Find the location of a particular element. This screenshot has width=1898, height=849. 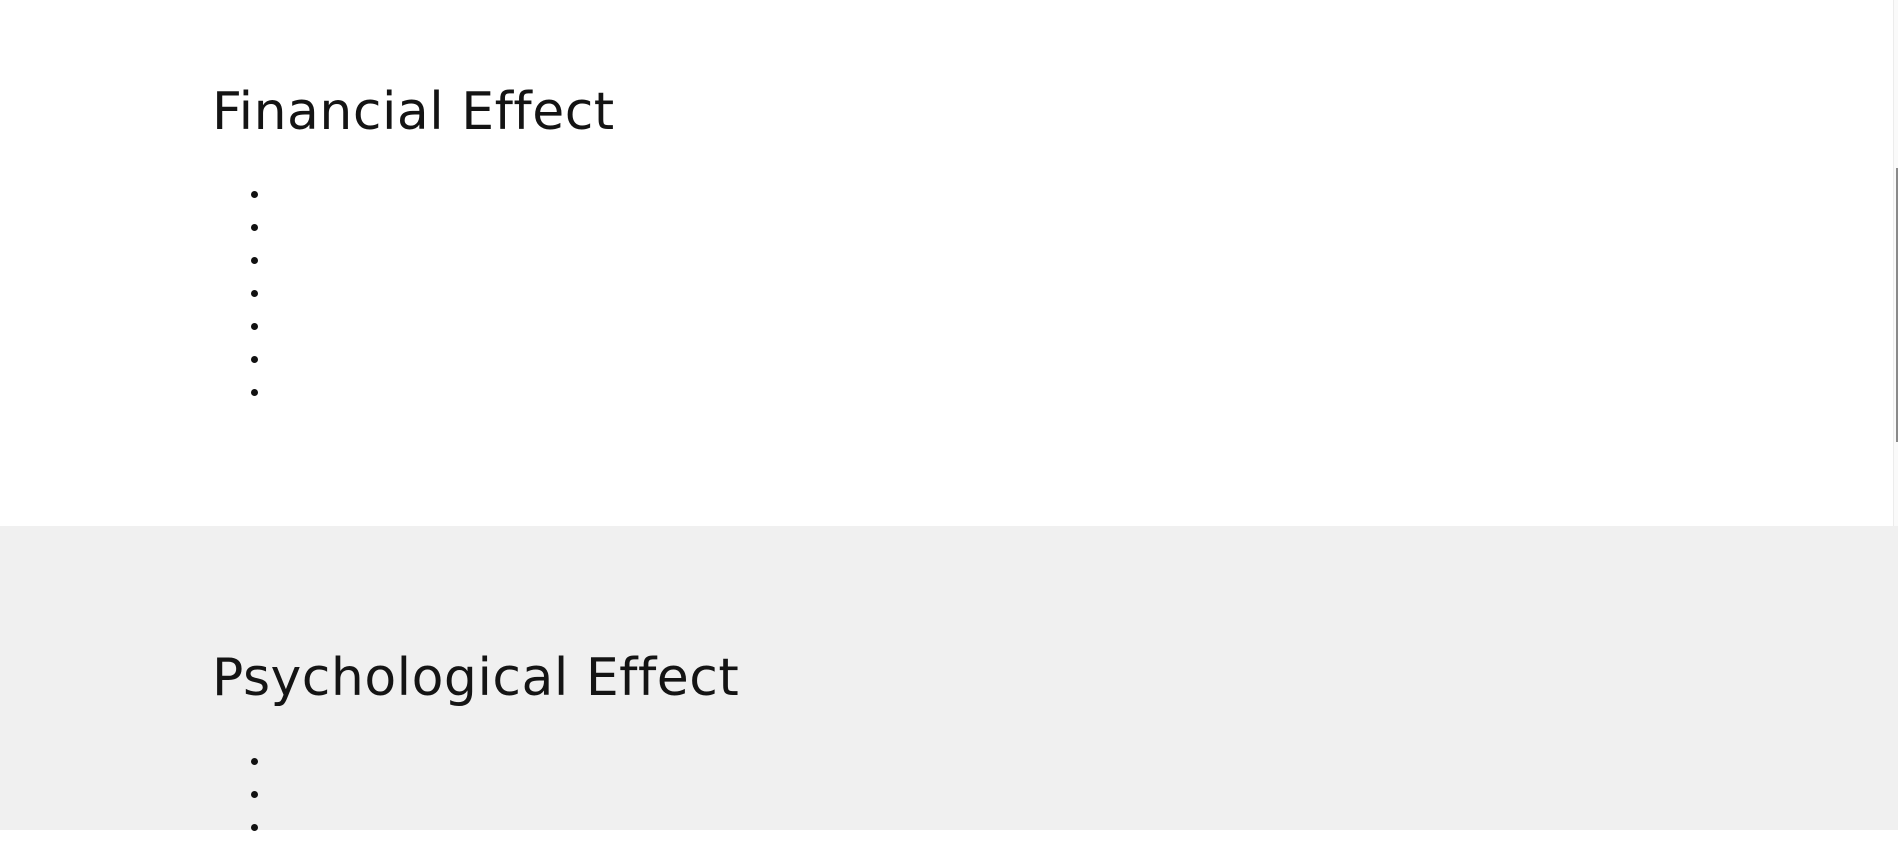

financial-effect-heading: Financial Effect is located at coordinates (413, 112).